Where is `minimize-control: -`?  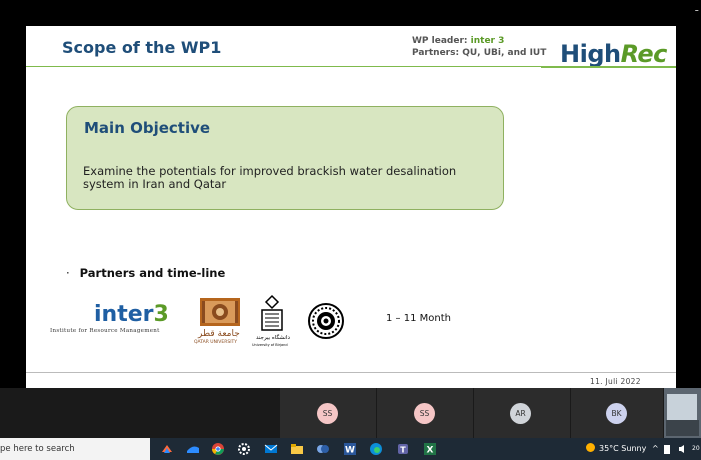
minimize-control: - is located at coordinates (697, 10).